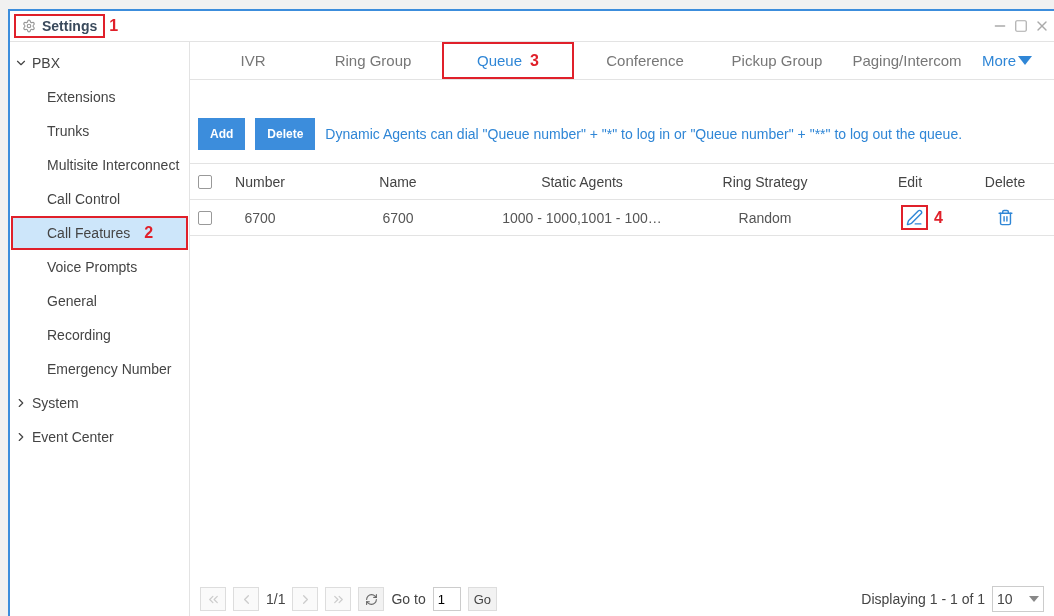 Image resolution: width=1054 pixels, height=616 pixels. Describe the element at coordinates (253, 60) in the screenshot. I see `tab: IVR` at that location.